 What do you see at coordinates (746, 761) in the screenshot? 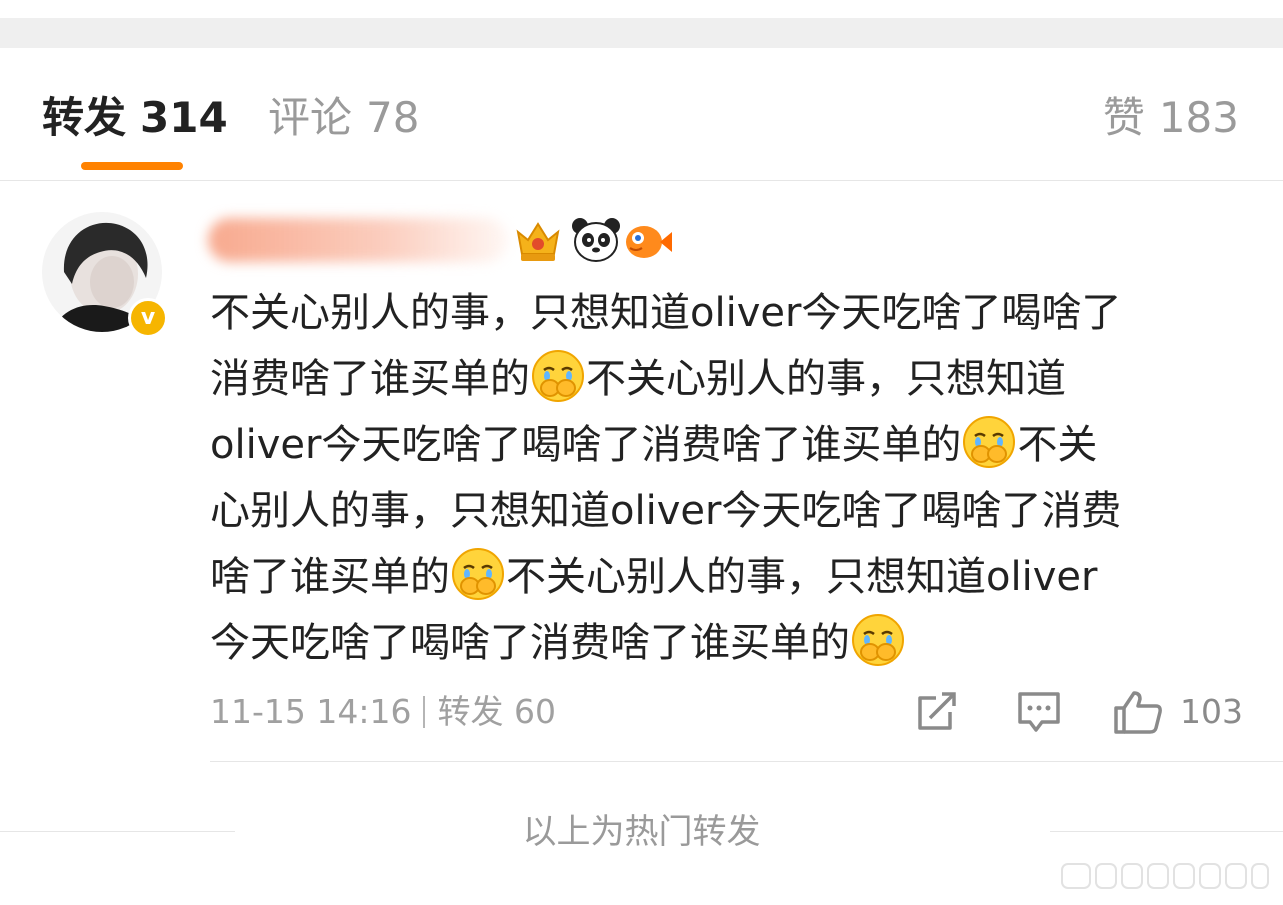
I see `row-divider` at bounding box center [746, 761].